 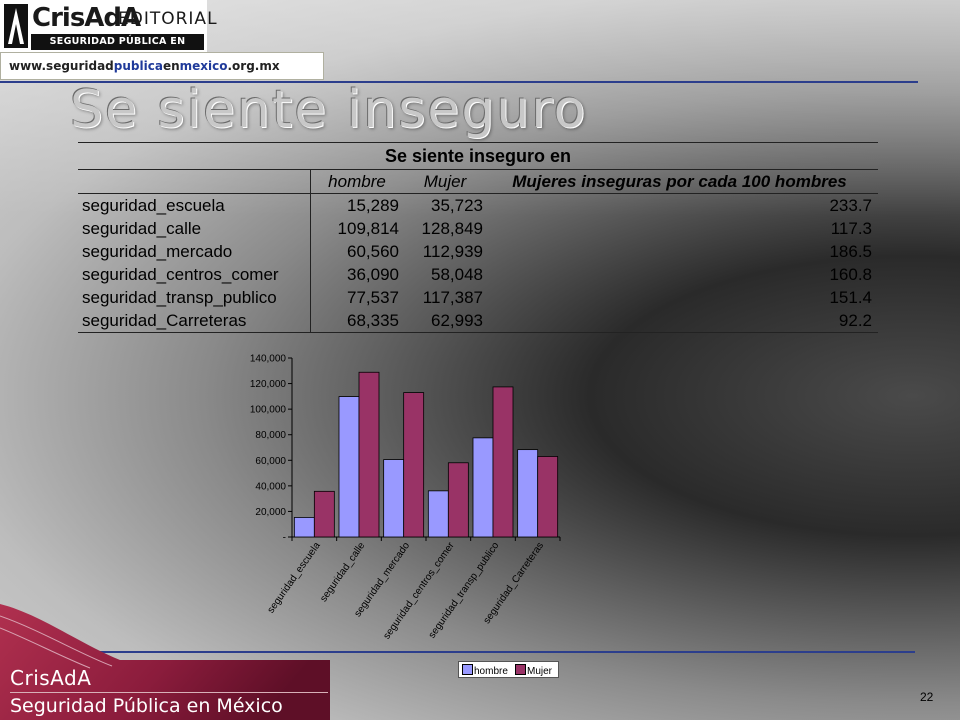 I want to click on cell-hombre: 77,537, so click(x=373, y=297).